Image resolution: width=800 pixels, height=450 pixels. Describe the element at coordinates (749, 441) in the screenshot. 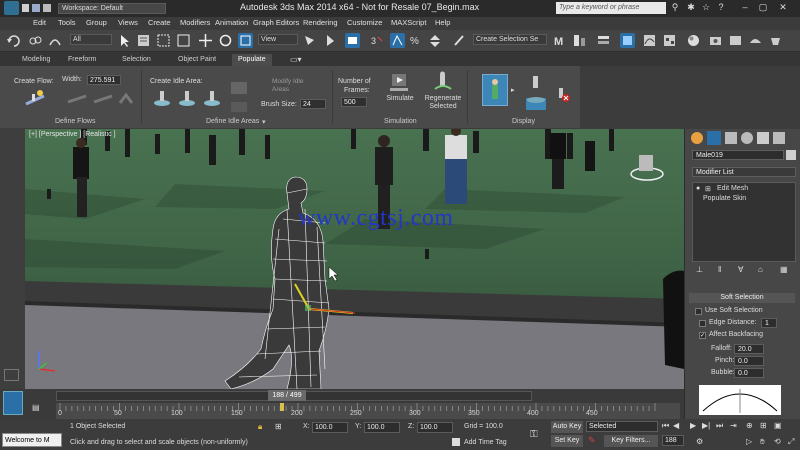

I see `field-of-view-icon: ▷` at that location.